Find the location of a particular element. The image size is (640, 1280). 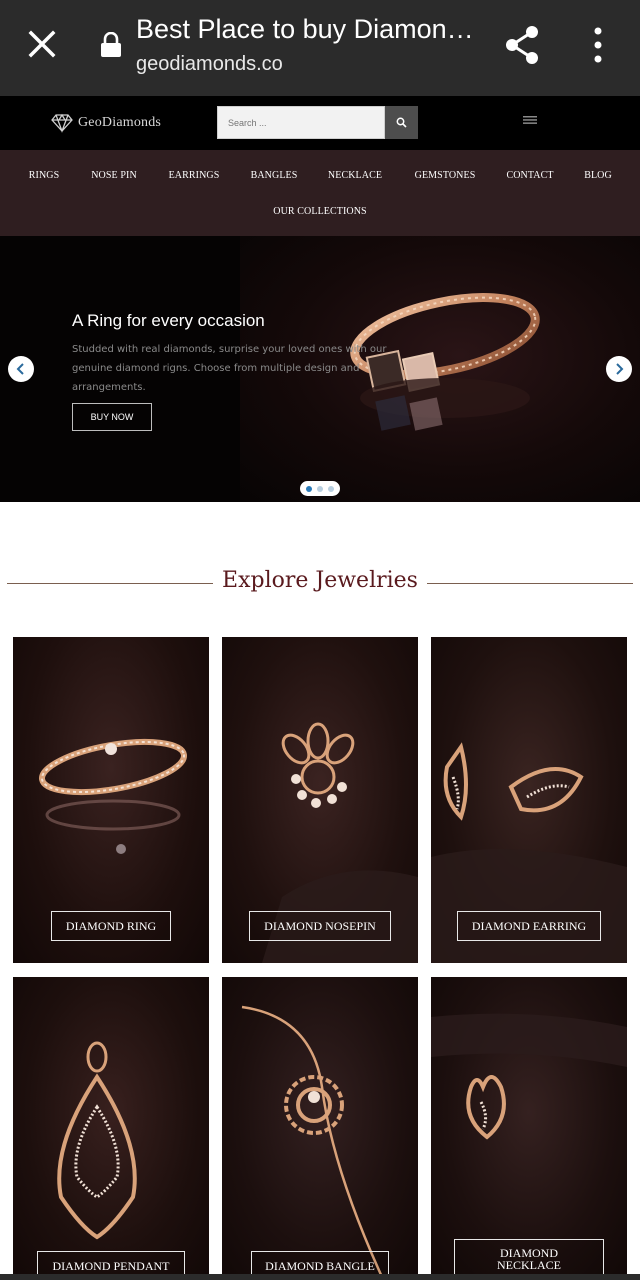

section-title: Explore Jewelries is located at coordinates (320, 580).